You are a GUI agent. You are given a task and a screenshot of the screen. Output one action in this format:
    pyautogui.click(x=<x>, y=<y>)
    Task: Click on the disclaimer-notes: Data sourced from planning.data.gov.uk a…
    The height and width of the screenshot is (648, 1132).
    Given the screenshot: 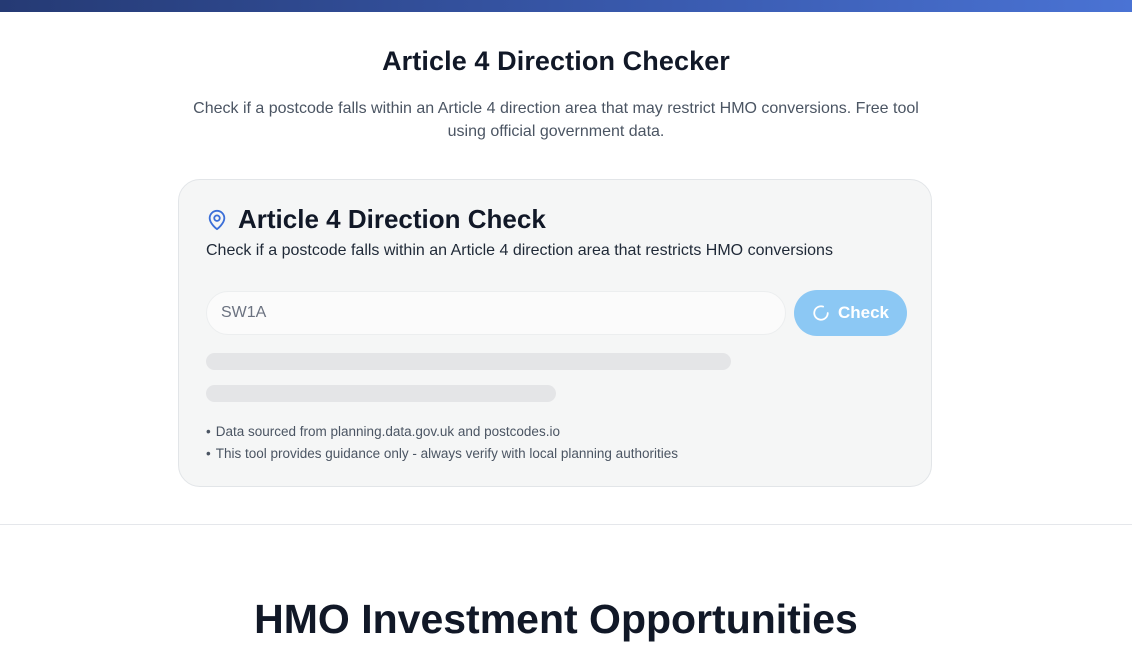 What is the action you would take?
    pyautogui.click(x=442, y=443)
    